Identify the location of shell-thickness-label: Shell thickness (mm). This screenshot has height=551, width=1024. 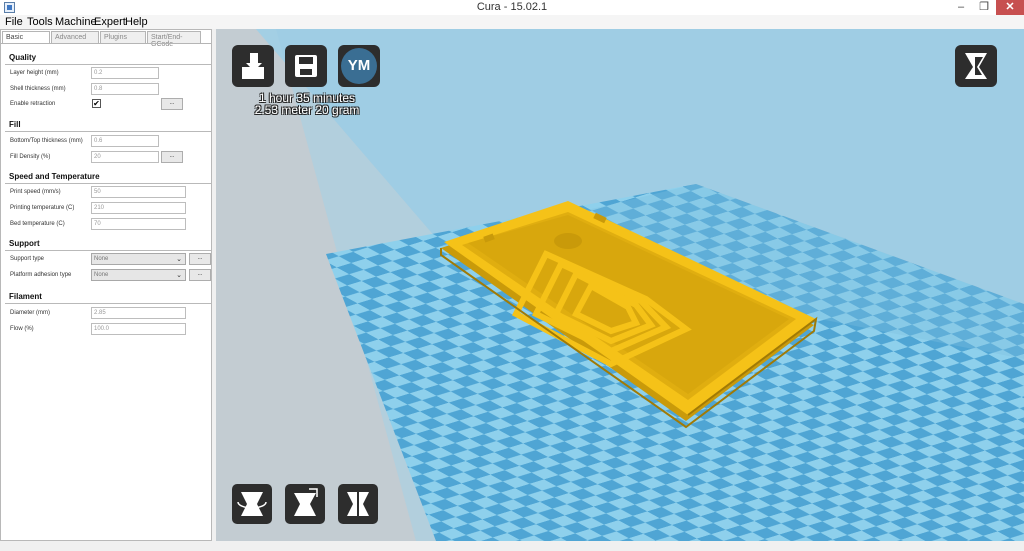
(38, 89).